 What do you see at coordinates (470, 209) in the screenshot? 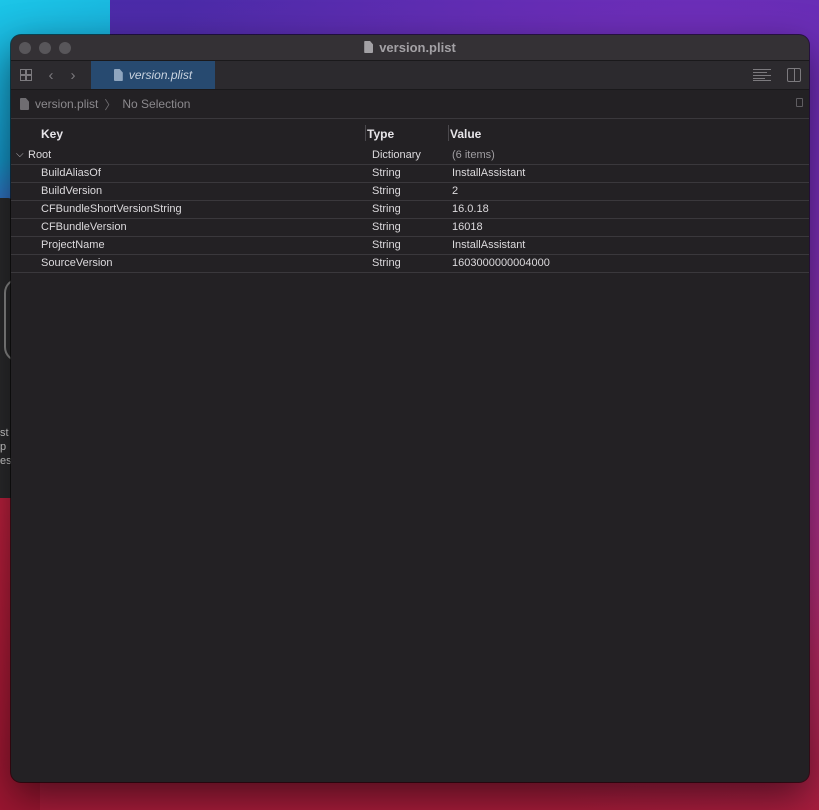
I see `row-value: 16.0.18` at bounding box center [470, 209].